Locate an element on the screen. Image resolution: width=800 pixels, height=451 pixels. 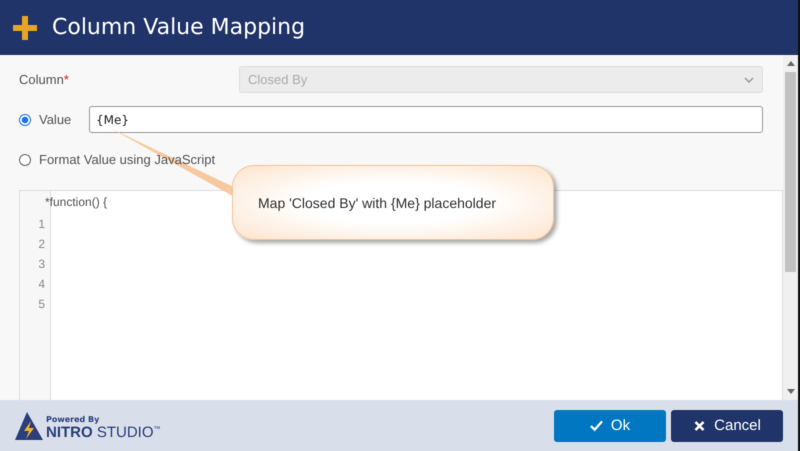
line-number: 1 is located at coordinates (42, 225).